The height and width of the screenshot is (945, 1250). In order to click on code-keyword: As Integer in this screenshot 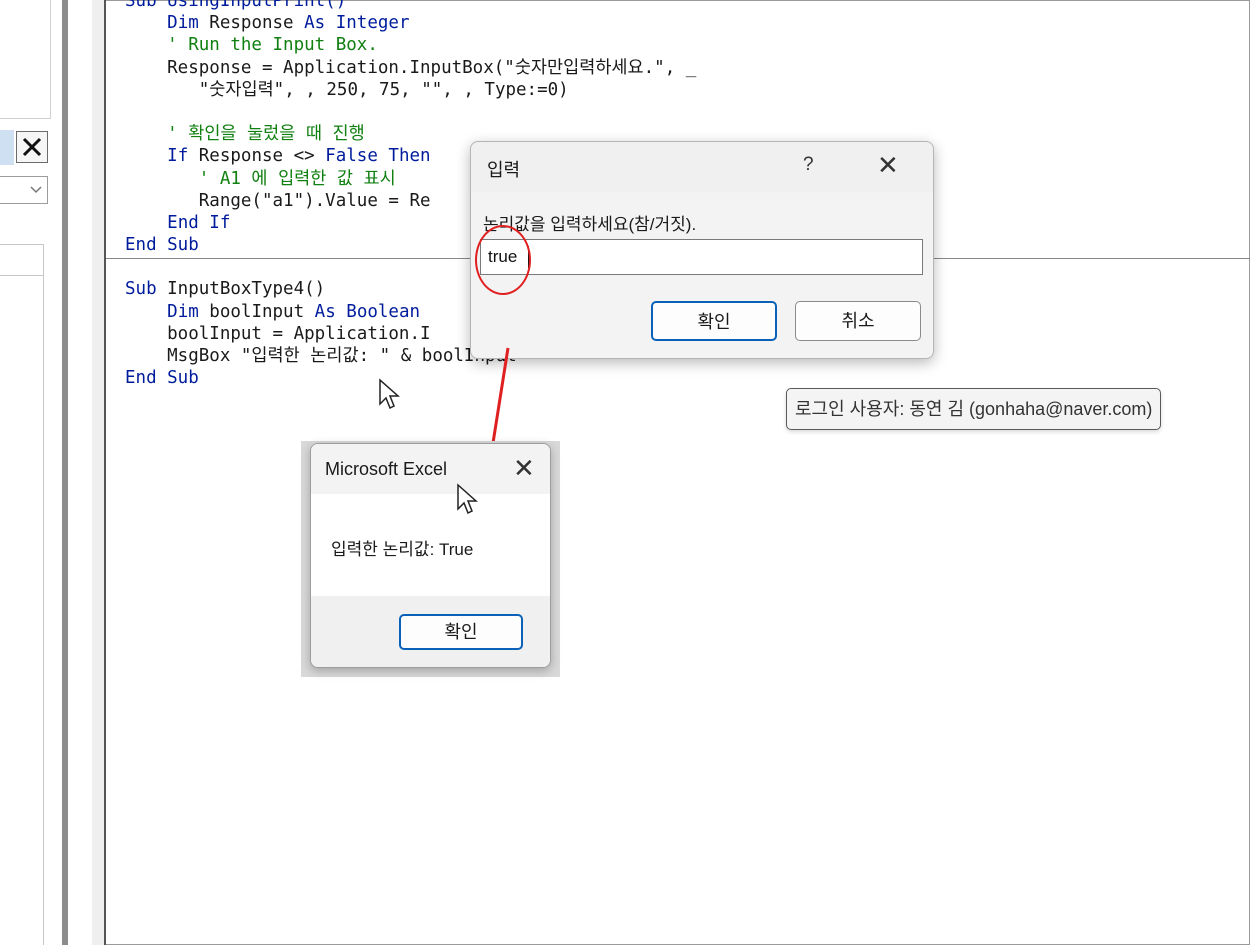, I will do `click(357, 23)`.